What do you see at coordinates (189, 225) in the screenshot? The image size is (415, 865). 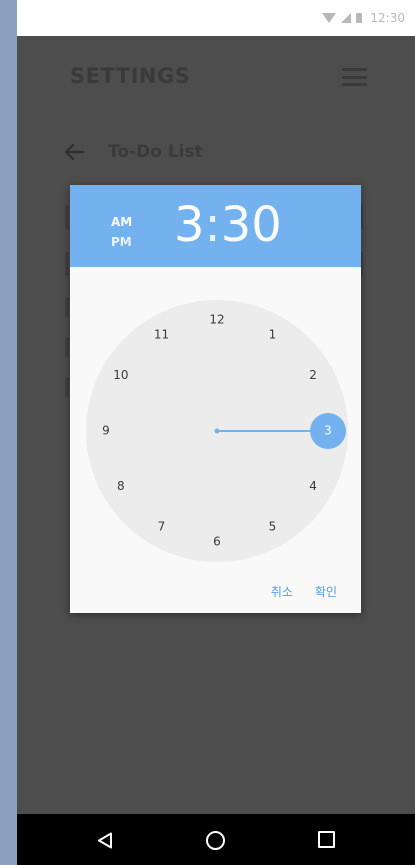 I see `hour-display: 3` at bounding box center [189, 225].